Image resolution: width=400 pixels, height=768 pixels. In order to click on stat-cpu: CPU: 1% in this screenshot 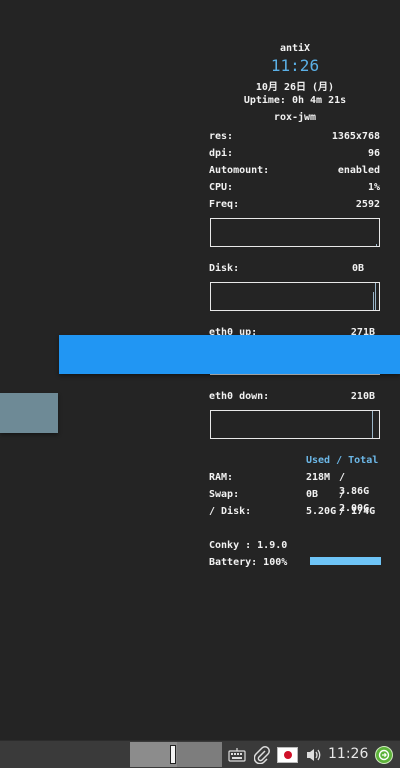, I will do `click(294, 187)`.